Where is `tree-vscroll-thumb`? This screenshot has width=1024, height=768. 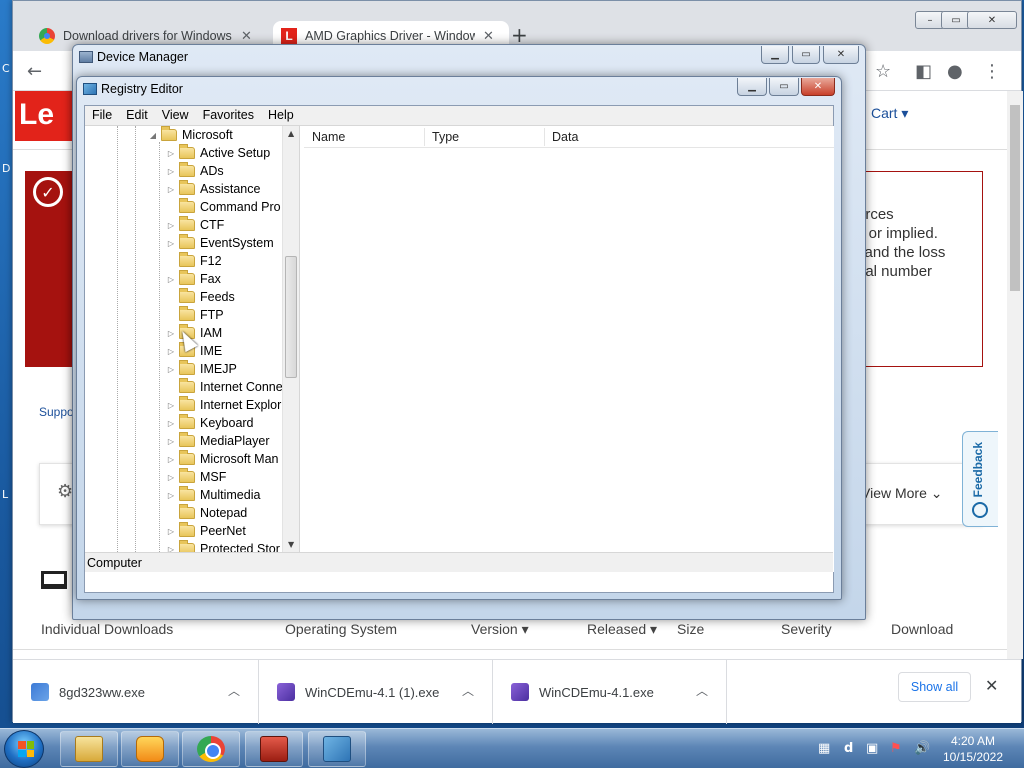
tree-vscroll-thumb is located at coordinates (291, 317).